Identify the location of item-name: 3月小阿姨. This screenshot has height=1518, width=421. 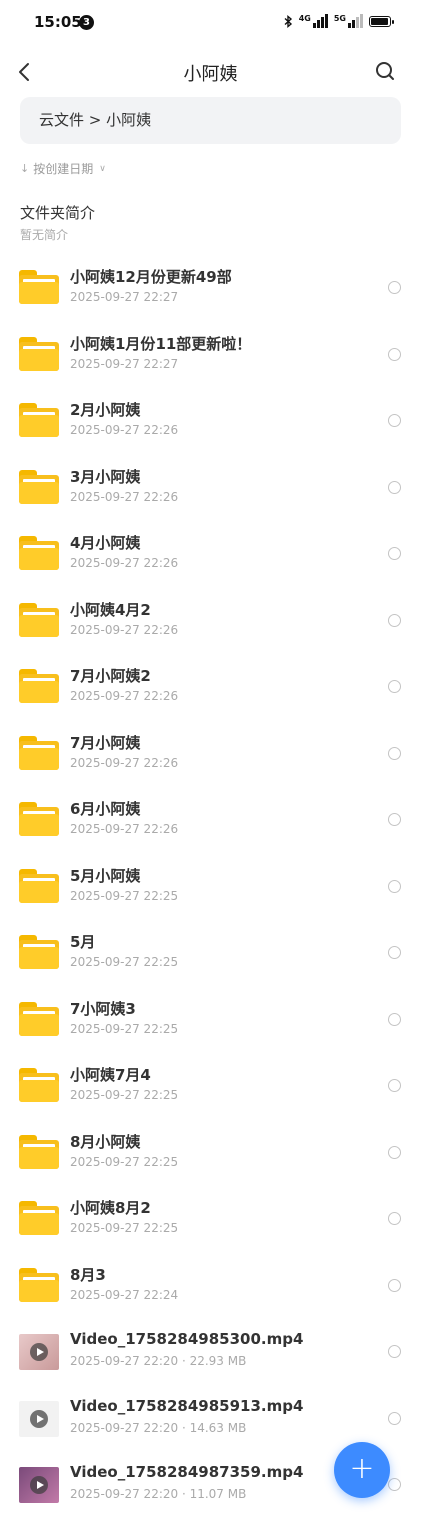
(105, 476).